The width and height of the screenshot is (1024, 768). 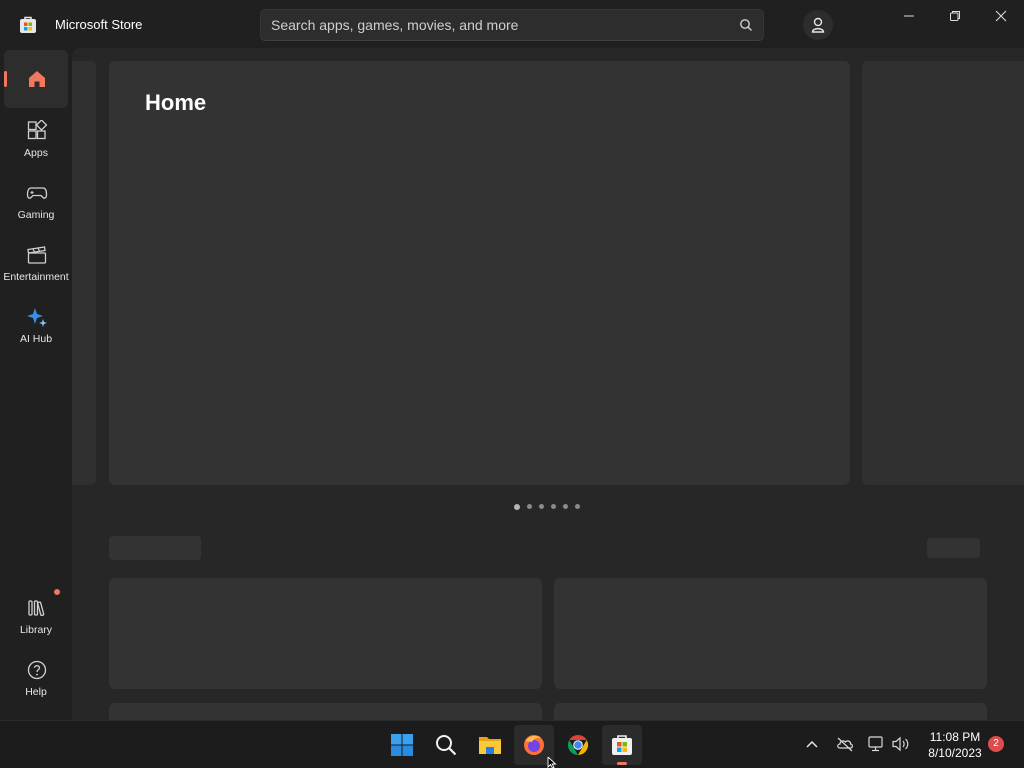 I want to click on account-button, so click(x=818, y=25).